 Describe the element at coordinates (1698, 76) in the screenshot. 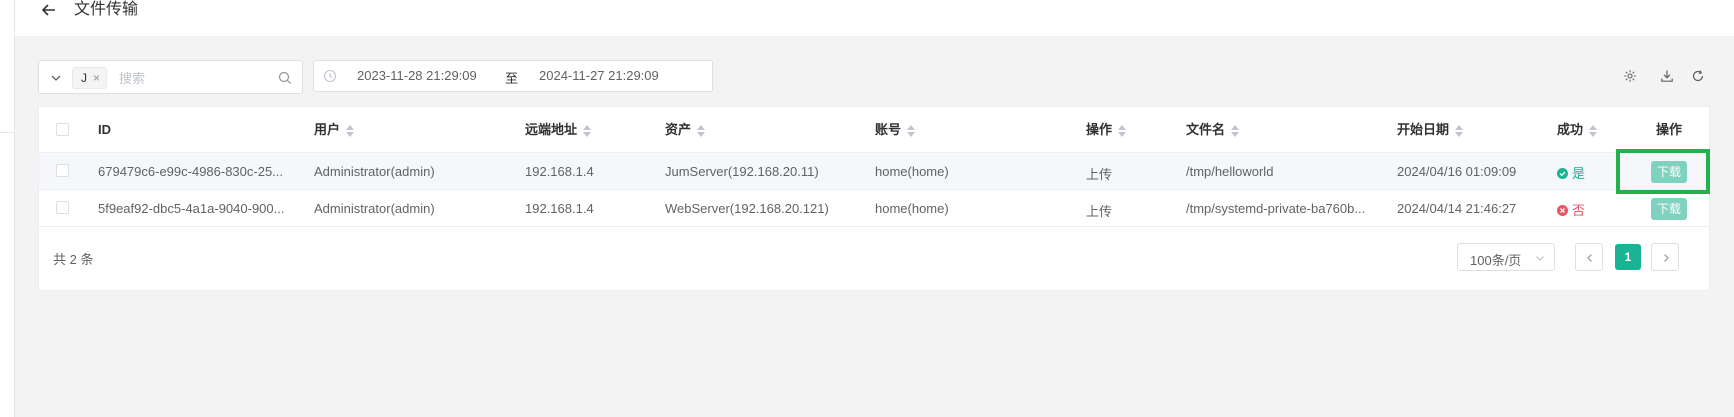

I see `refresh-icon` at that location.